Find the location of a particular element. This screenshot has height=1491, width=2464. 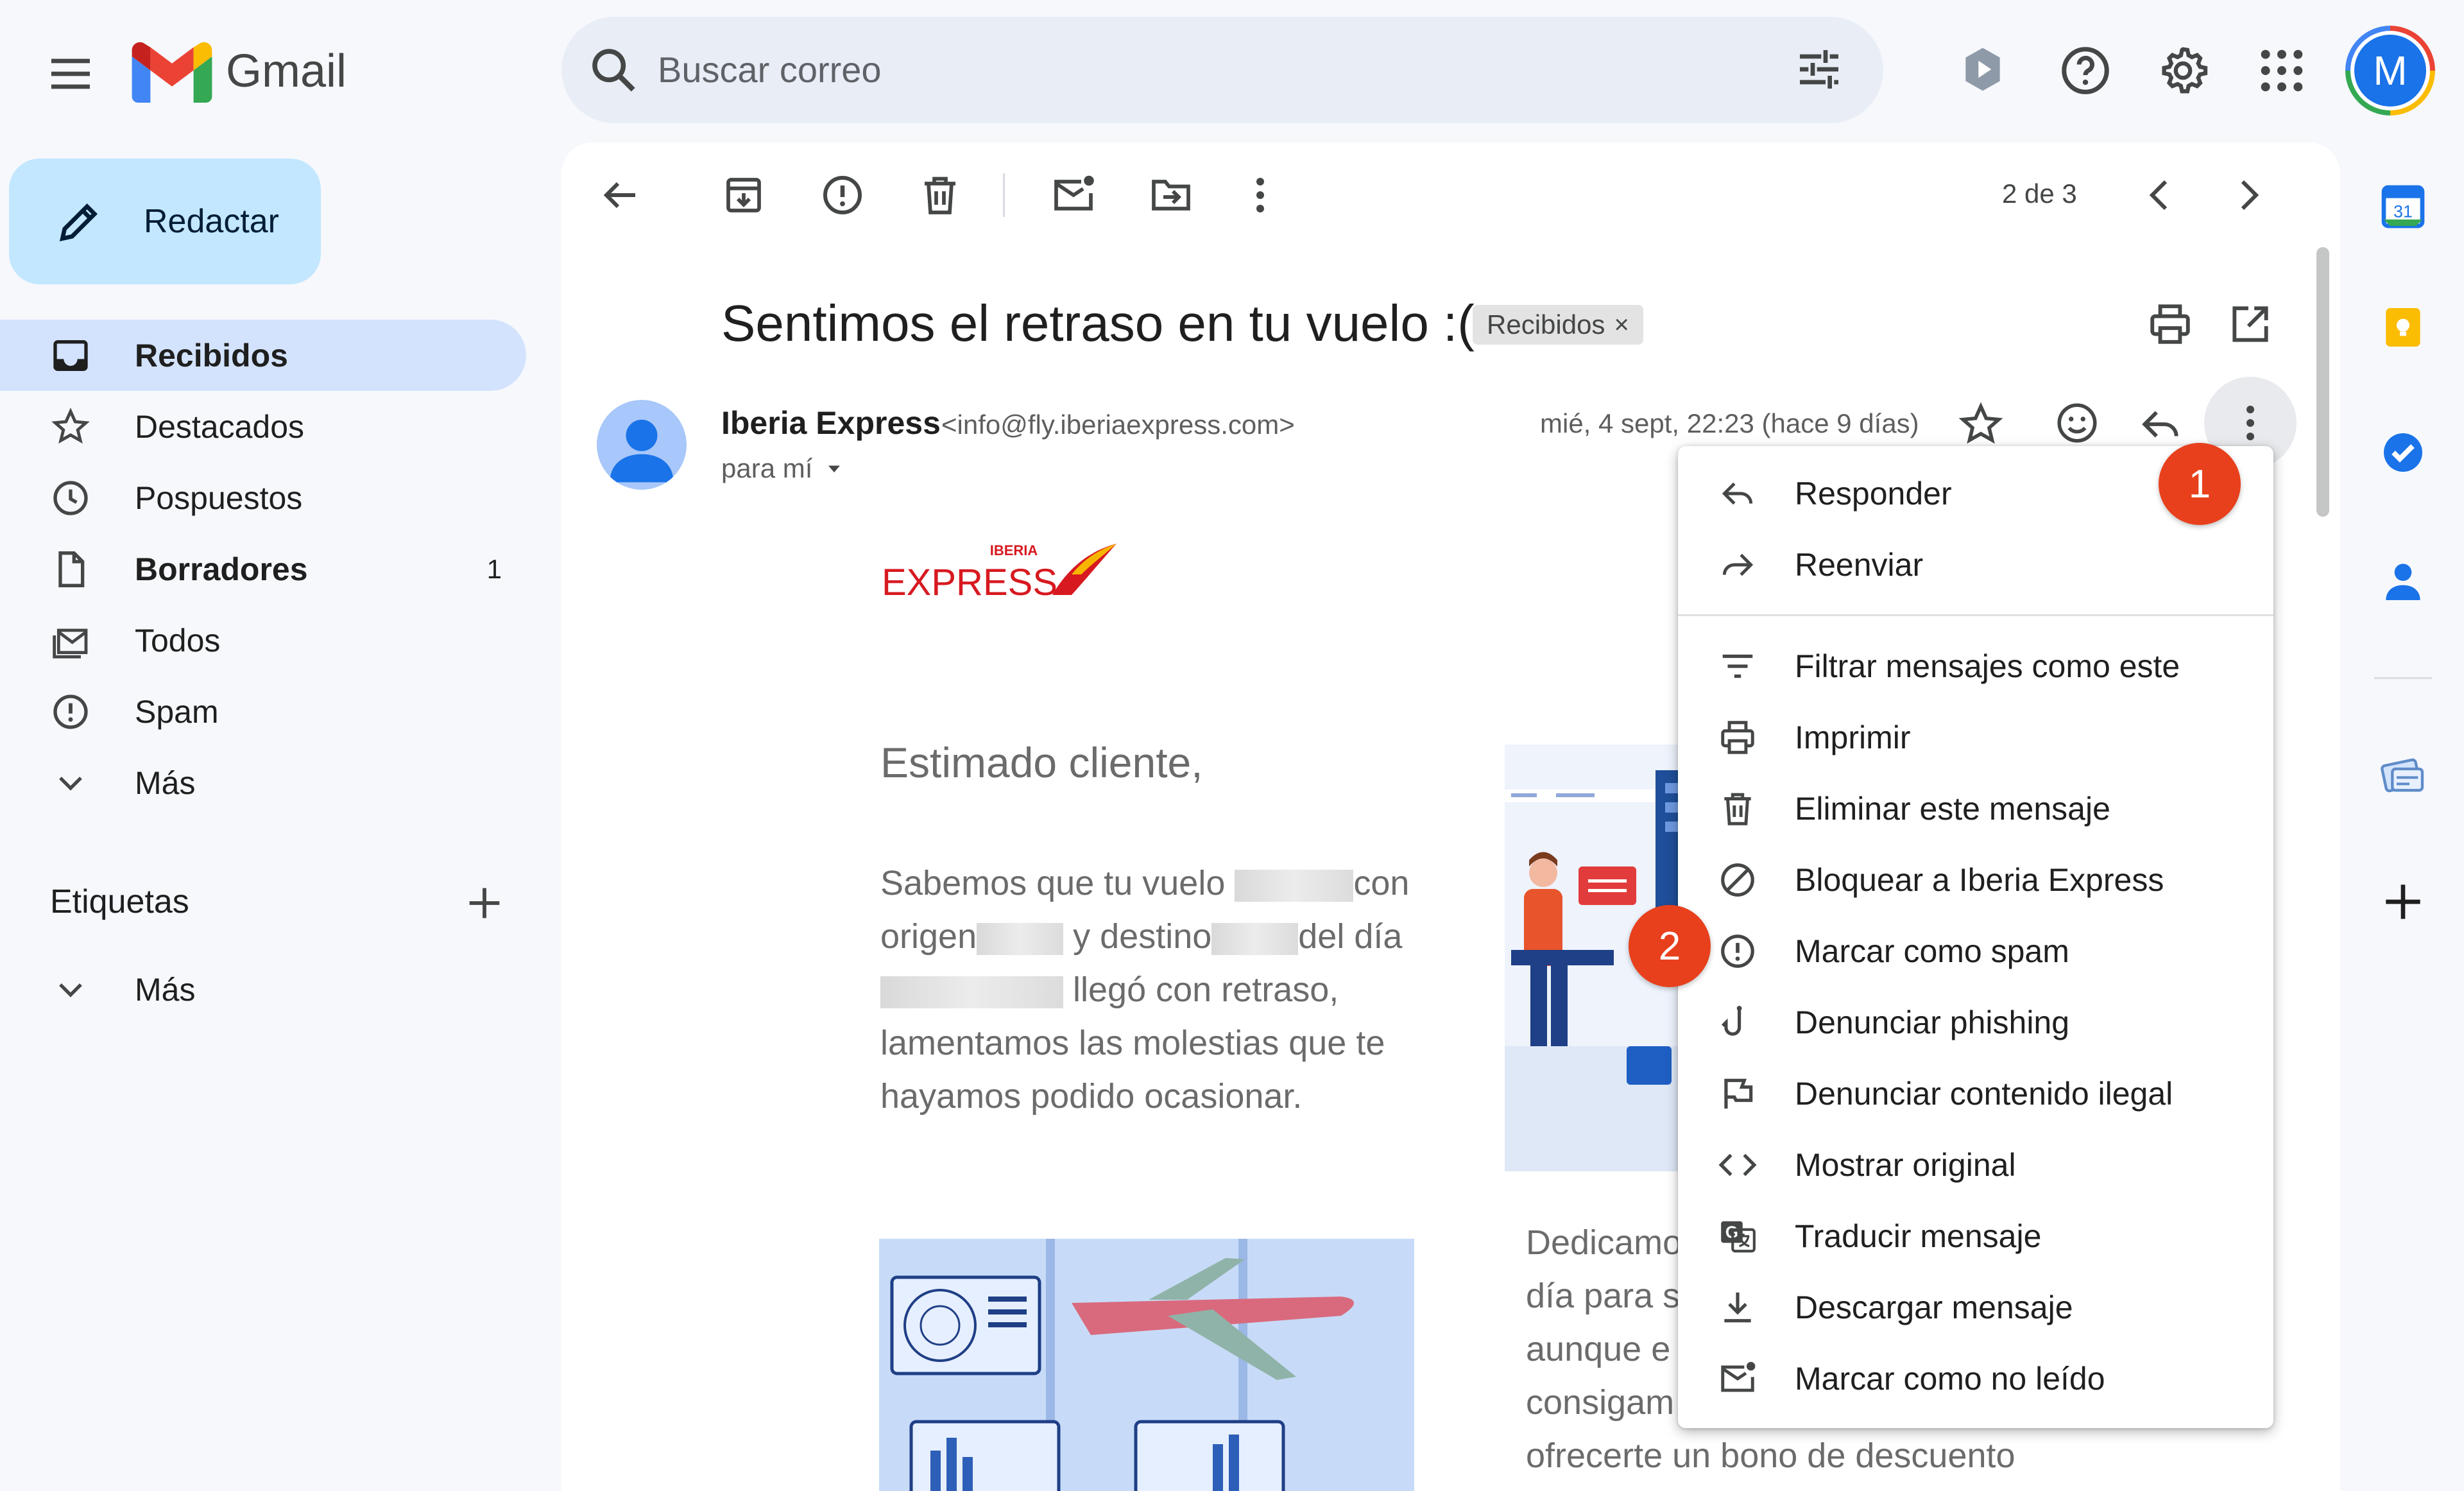

logo-small-text: IBERIA is located at coordinates (1014, 550).